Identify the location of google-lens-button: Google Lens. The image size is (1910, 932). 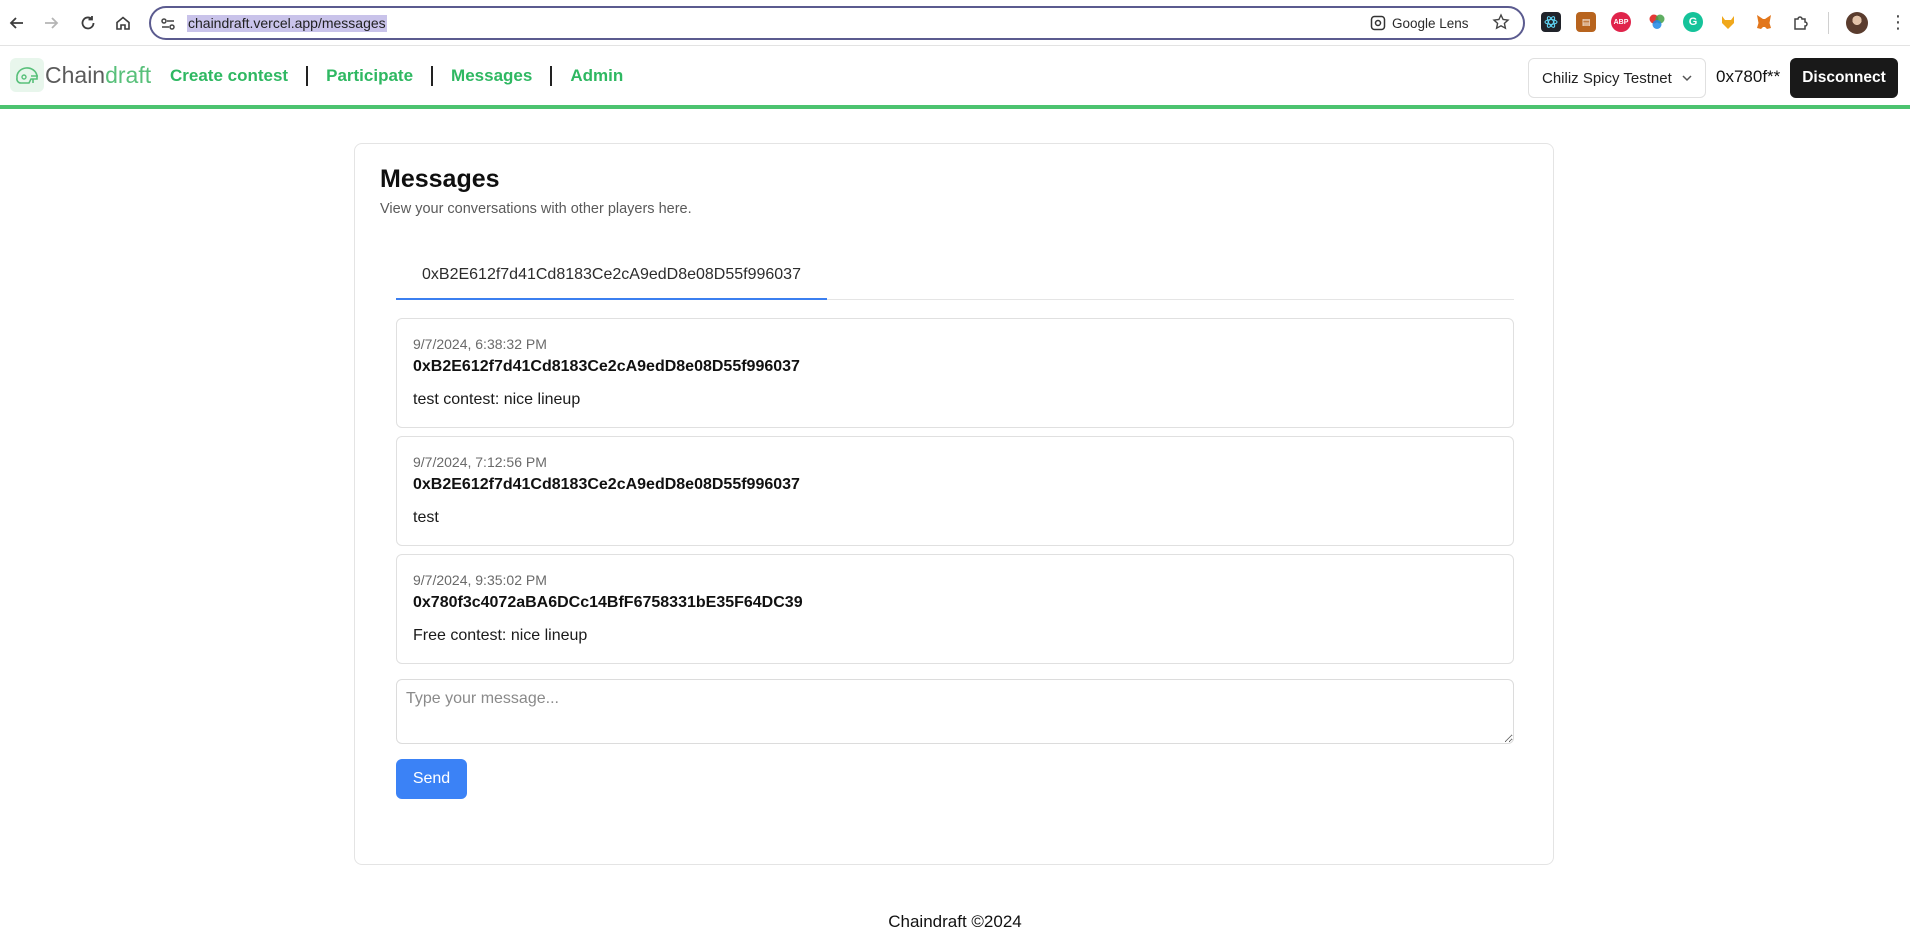
(1419, 23).